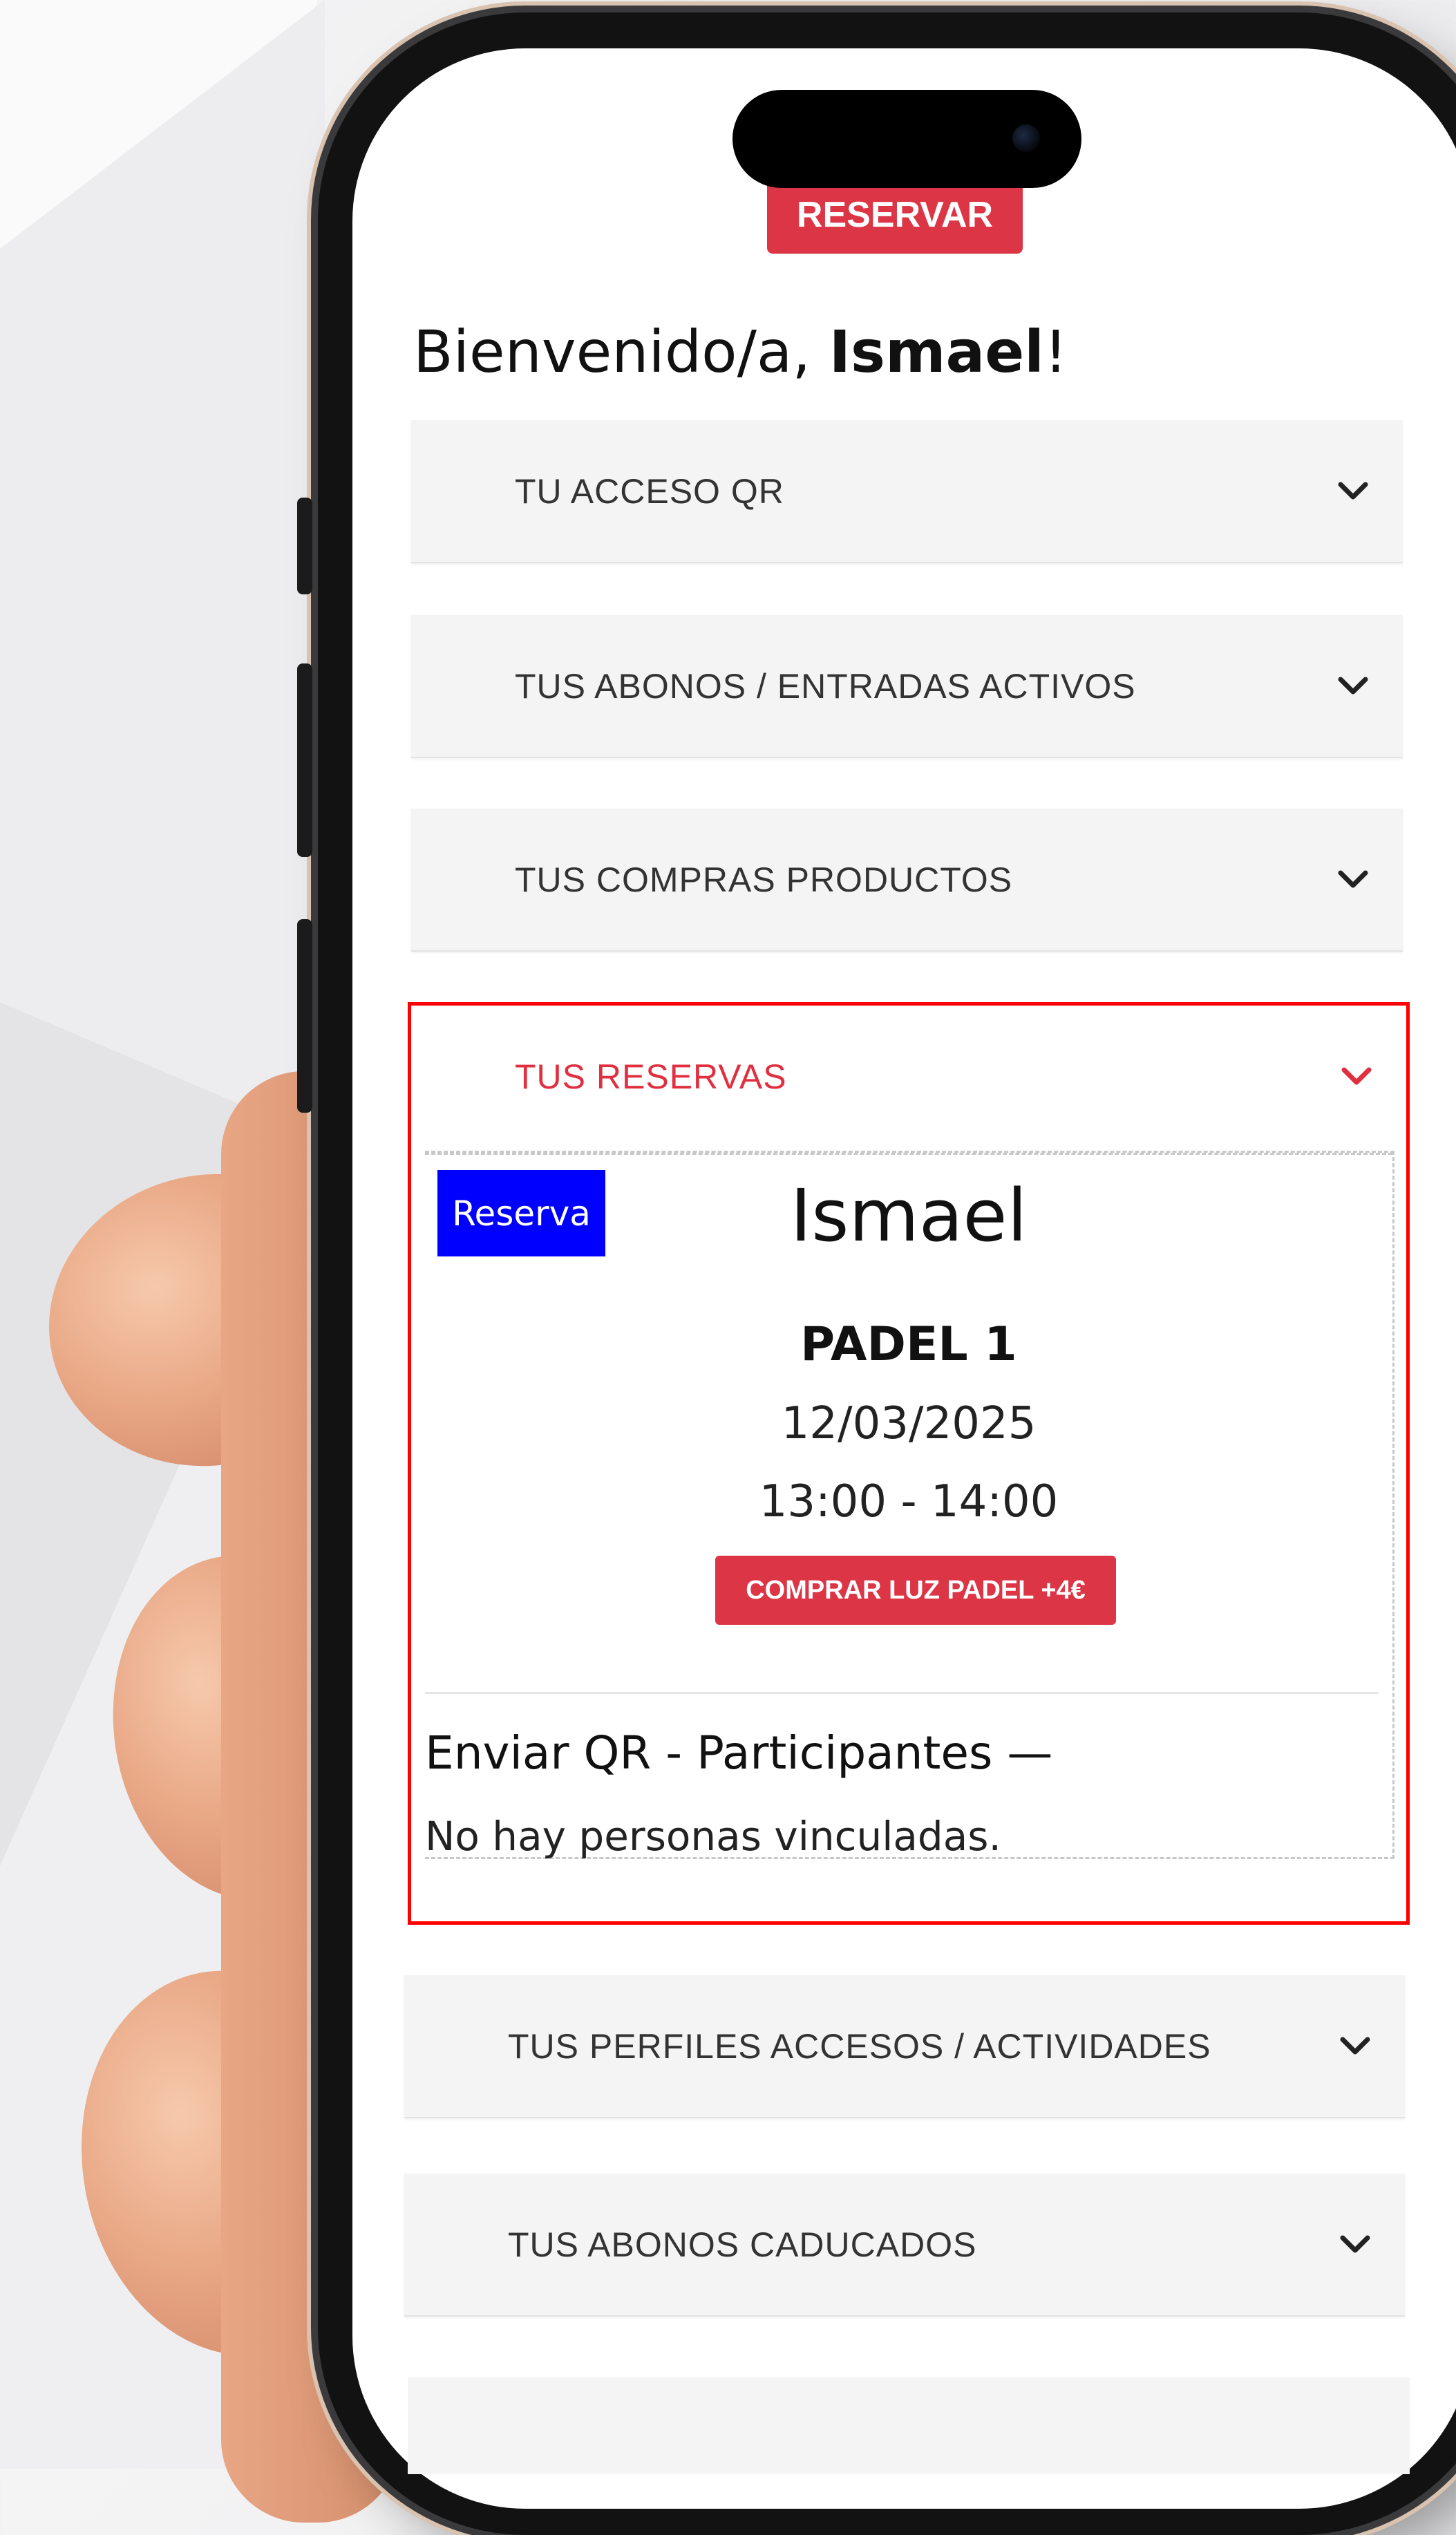  I want to click on panel-abonos-caducados: TUS ABONOS CADUCADOS, so click(904, 2245).